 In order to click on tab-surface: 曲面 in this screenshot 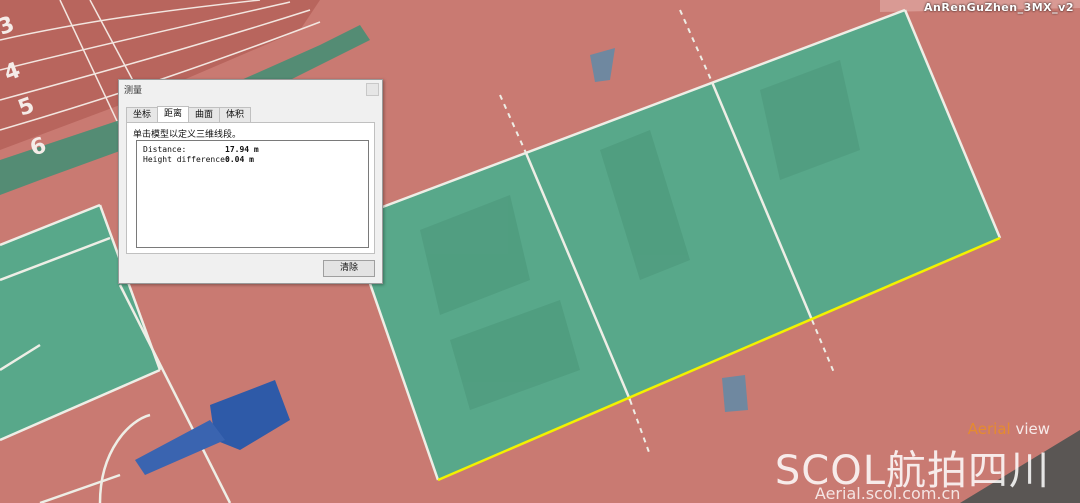, I will do `click(204, 115)`.